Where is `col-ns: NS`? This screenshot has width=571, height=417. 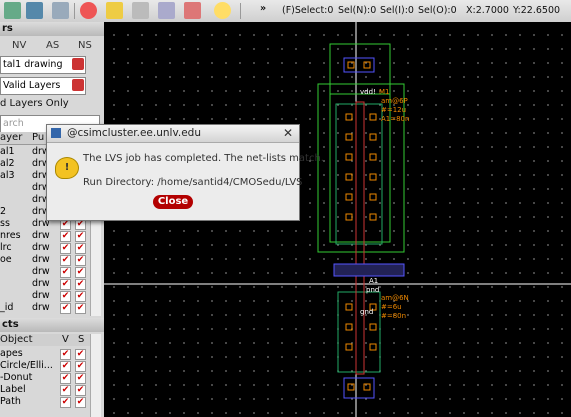
col-ns: NS is located at coordinates (85, 45).